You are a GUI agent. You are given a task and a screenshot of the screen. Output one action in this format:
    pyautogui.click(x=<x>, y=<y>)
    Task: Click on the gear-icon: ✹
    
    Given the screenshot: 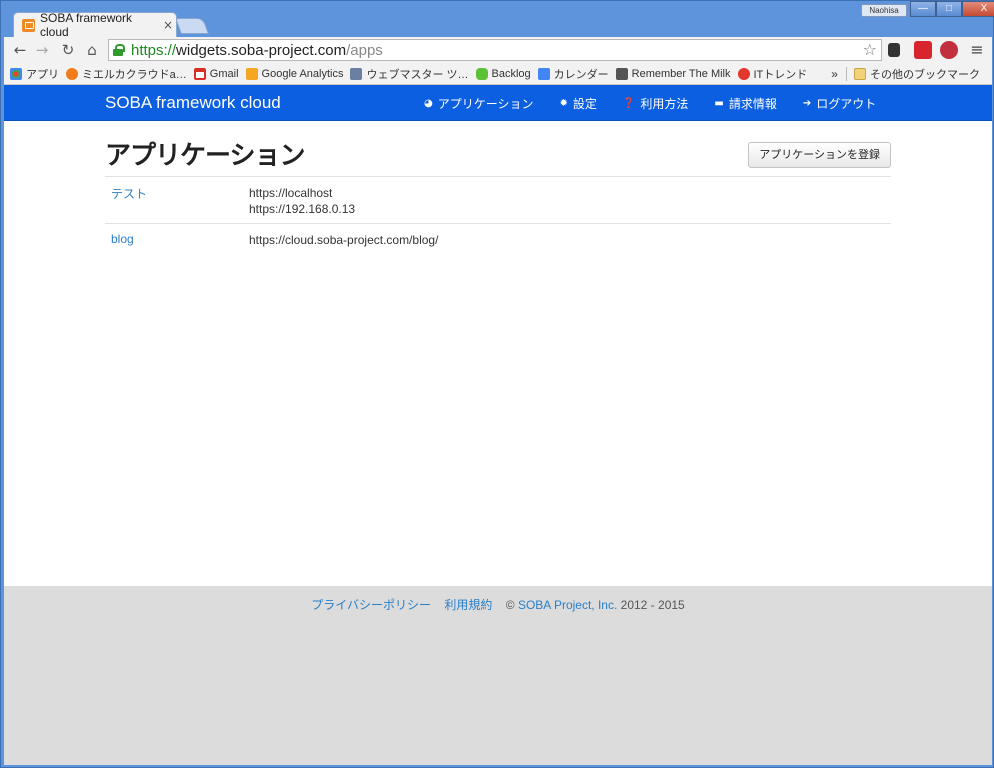 What is the action you would take?
    pyautogui.click(x=563, y=103)
    